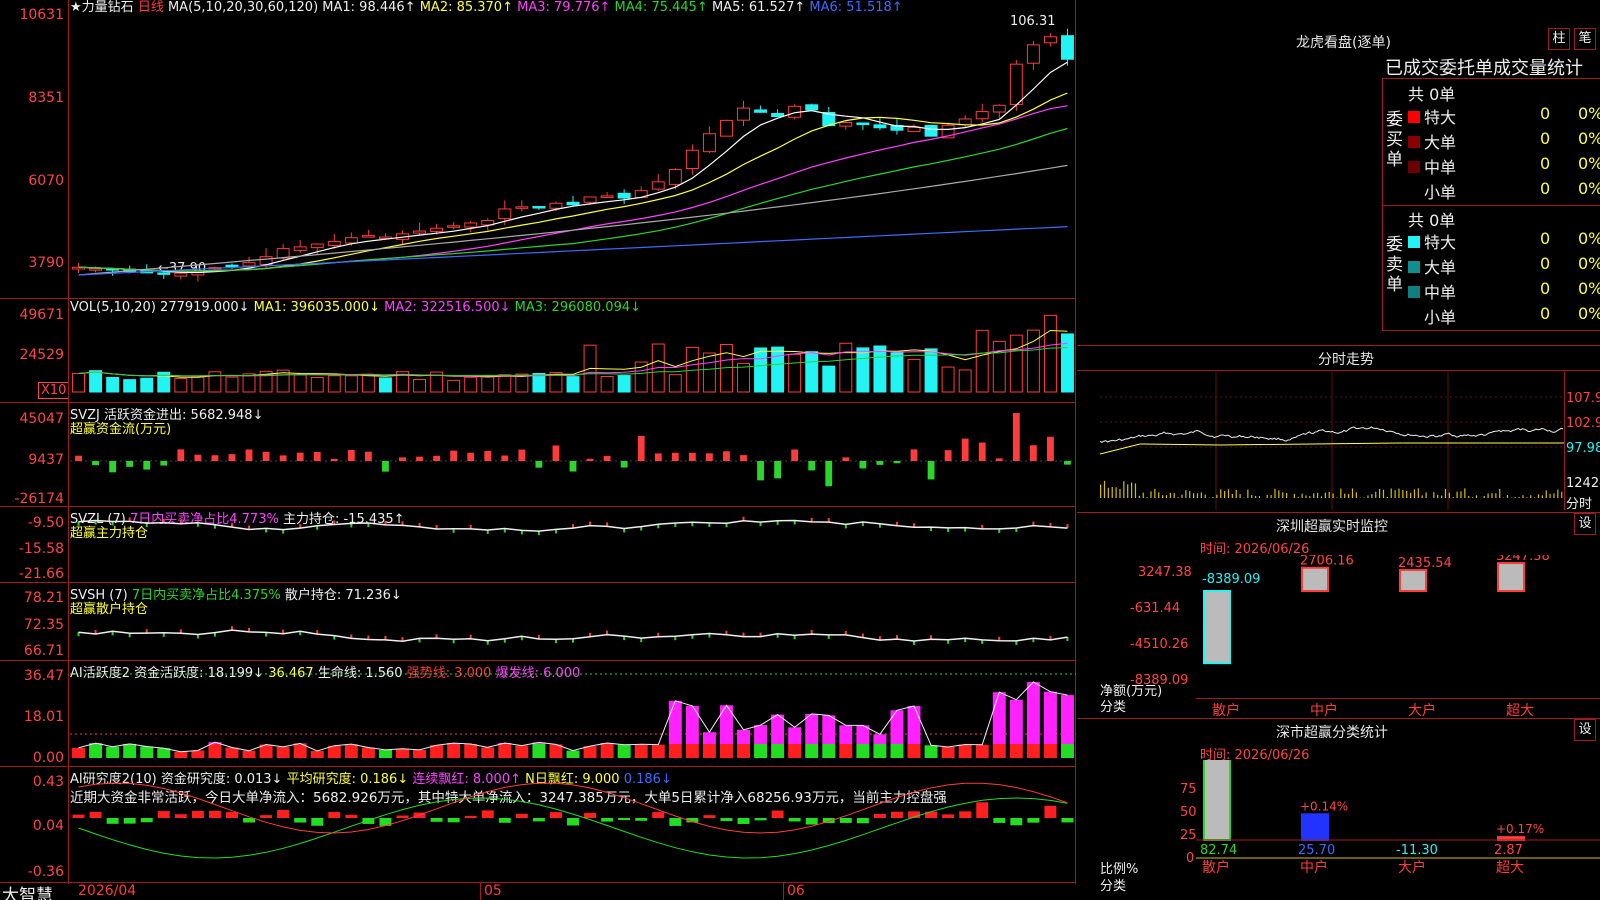  Describe the element at coordinates (1414, 117) in the screenshot. I see `color-swatch-icon` at that location.